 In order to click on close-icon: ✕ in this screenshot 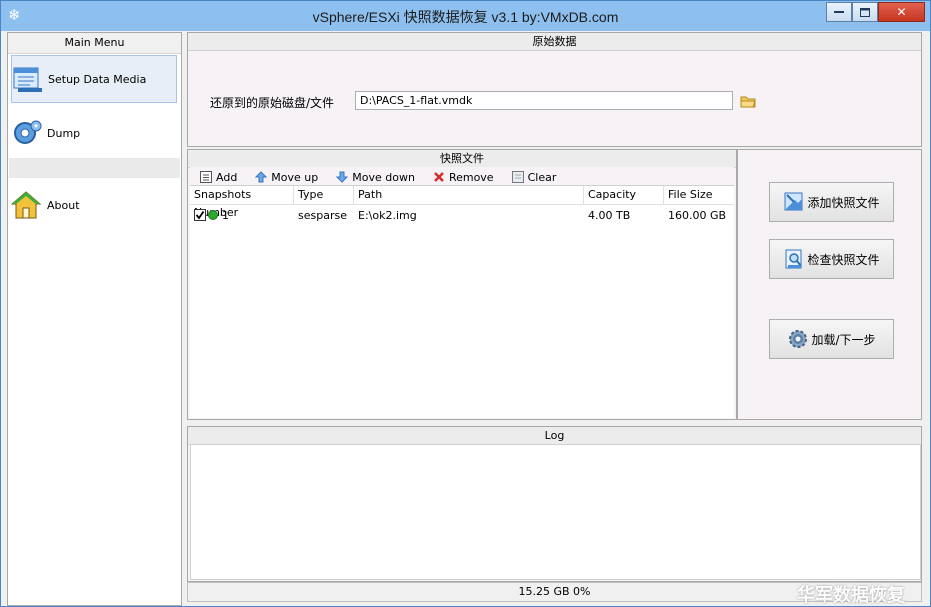, I will do `click(901, 12)`.